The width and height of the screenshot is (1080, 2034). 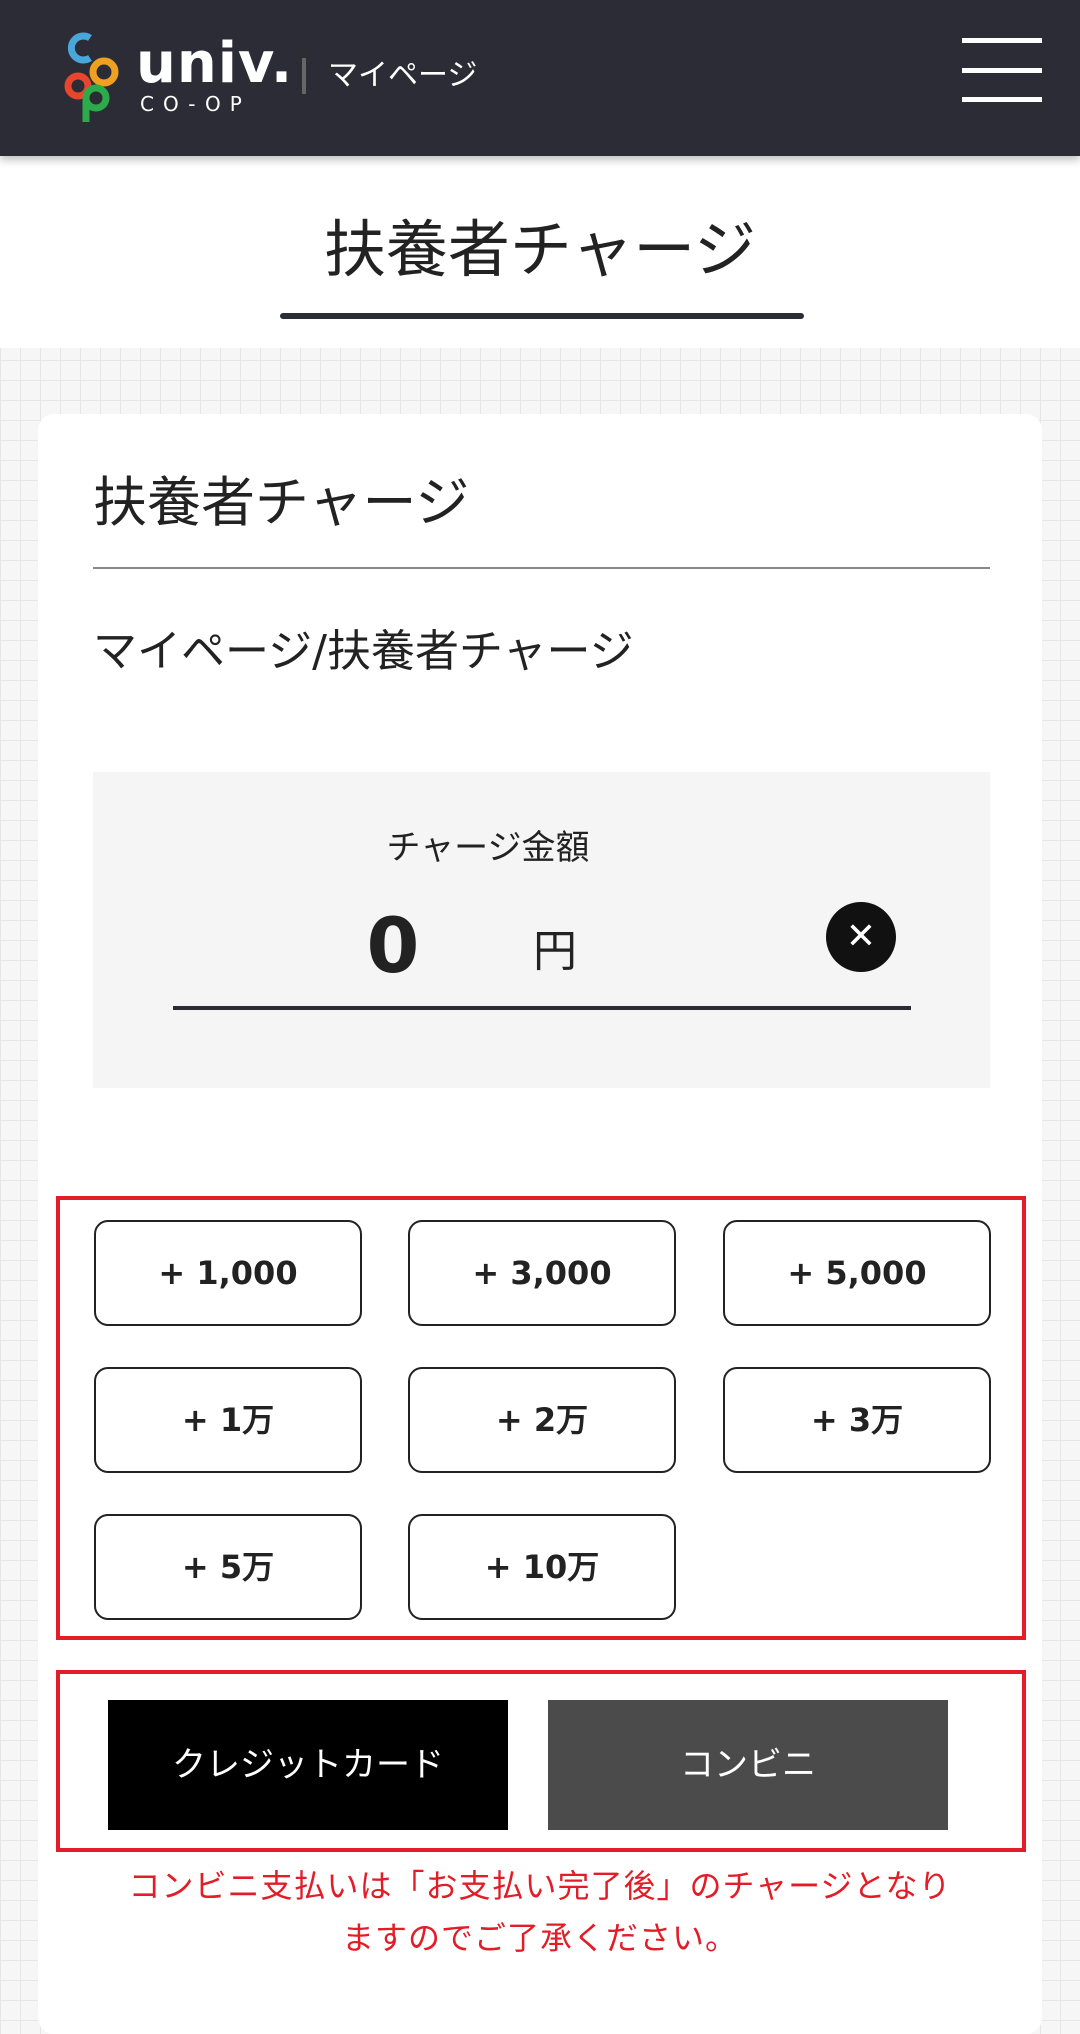 What do you see at coordinates (228, 1567) in the screenshot?
I see `preset-button-50000: + 5万` at bounding box center [228, 1567].